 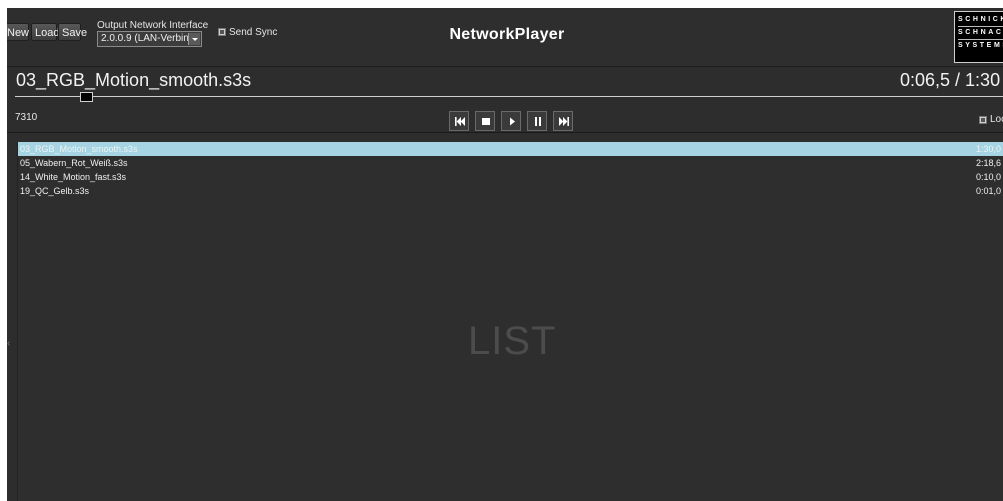 I want to click on transport-controls, so click(x=511, y=121).